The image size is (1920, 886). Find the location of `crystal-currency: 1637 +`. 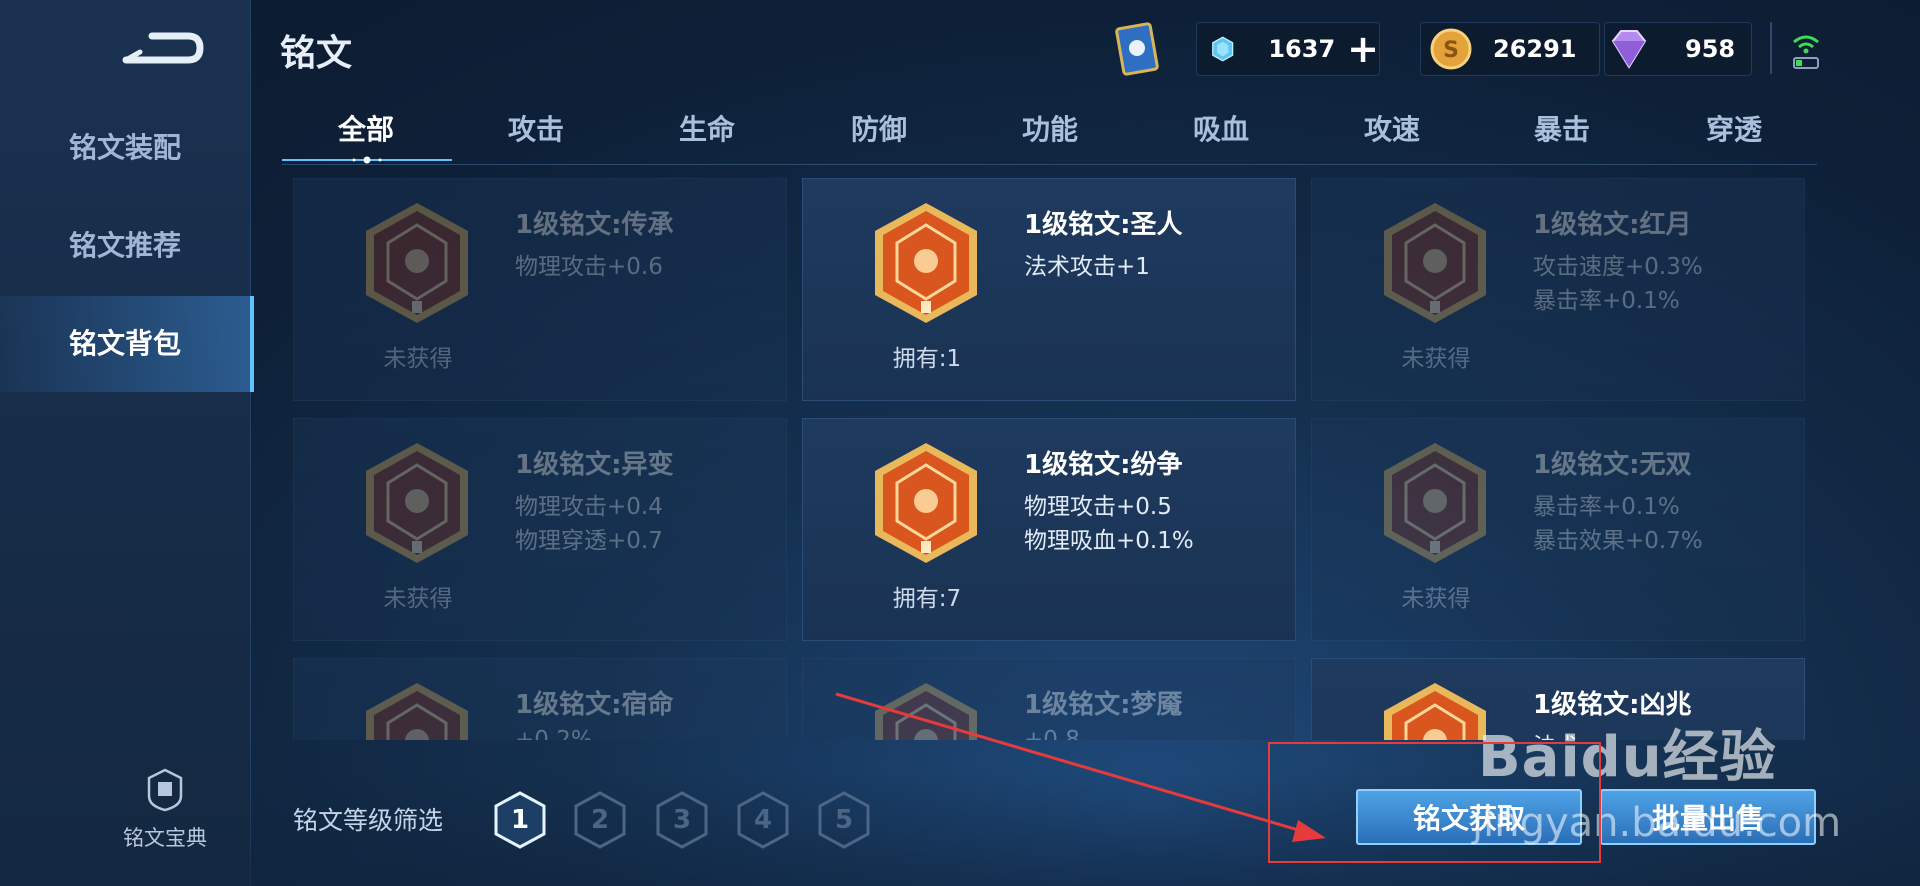

crystal-currency: 1637 + is located at coordinates (1288, 49).